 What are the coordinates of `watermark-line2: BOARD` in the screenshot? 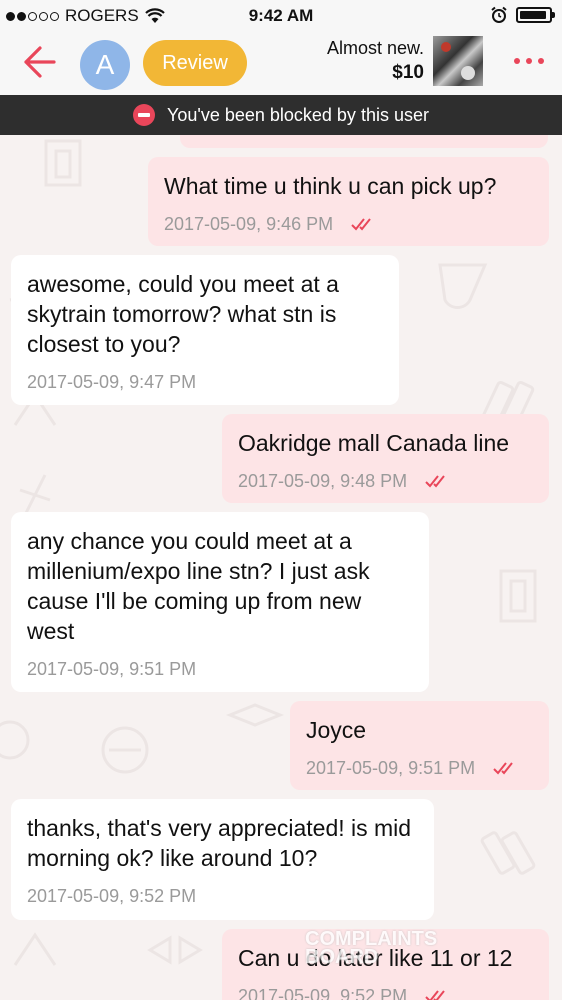 It's located at (342, 957).